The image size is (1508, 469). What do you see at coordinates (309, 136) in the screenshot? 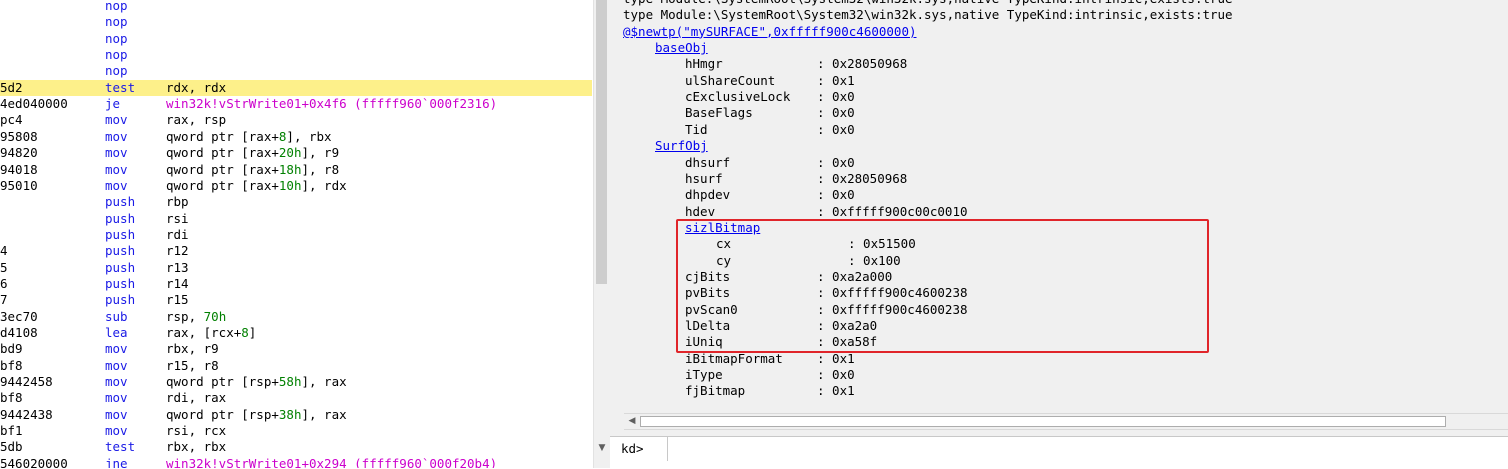
I see `operand-text: ], rbx` at bounding box center [309, 136].